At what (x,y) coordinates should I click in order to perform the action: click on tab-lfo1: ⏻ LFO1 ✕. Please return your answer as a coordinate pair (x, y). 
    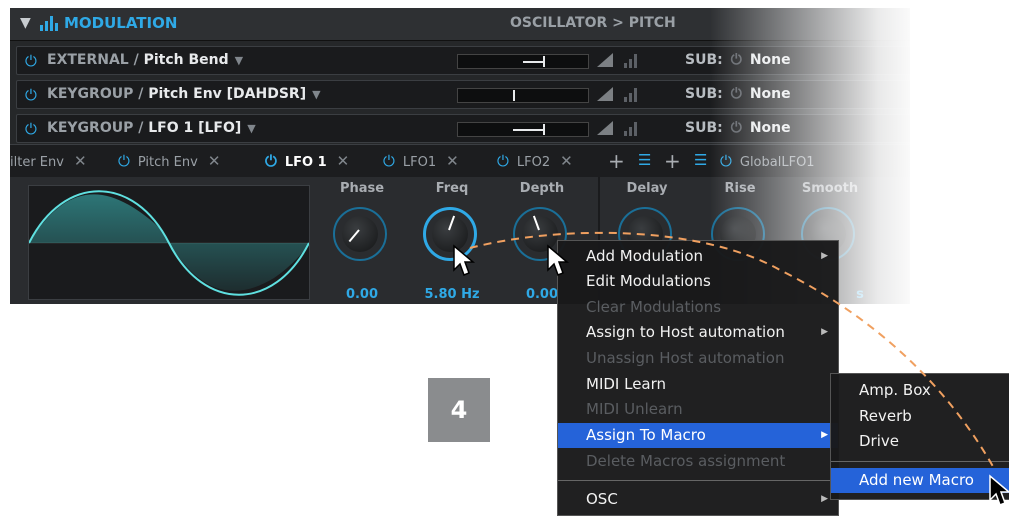
    Looking at the image, I should click on (421, 161).